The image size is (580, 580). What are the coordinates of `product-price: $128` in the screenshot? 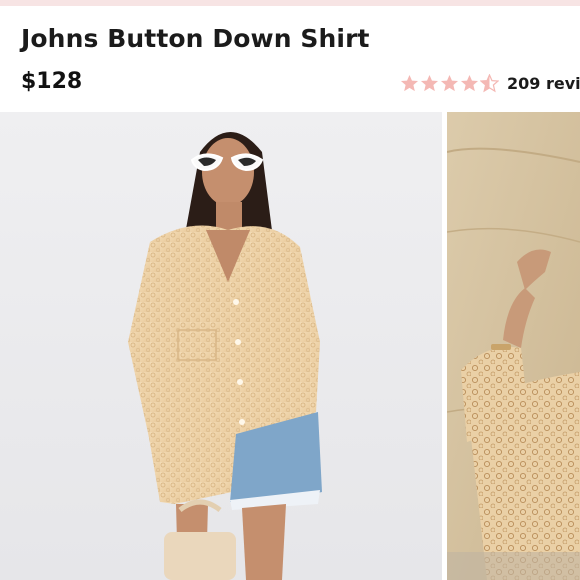 It's located at (52, 81).